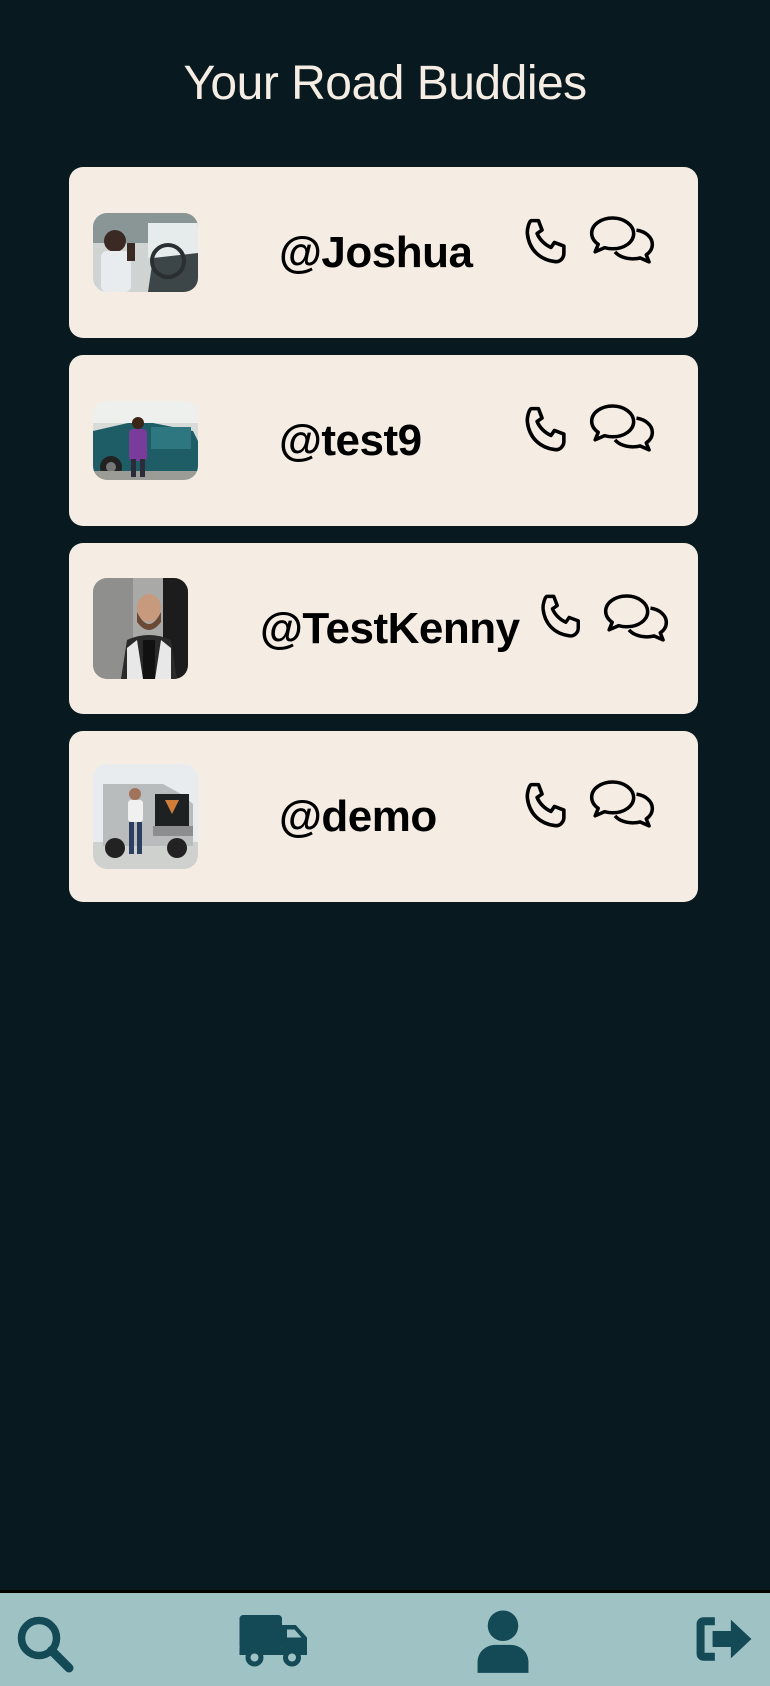 This screenshot has width=770, height=1686. What do you see at coordinates (376, 252) in the screenshot?
I see `buddy-username: @Joshua` at bounding box center [376, 252].